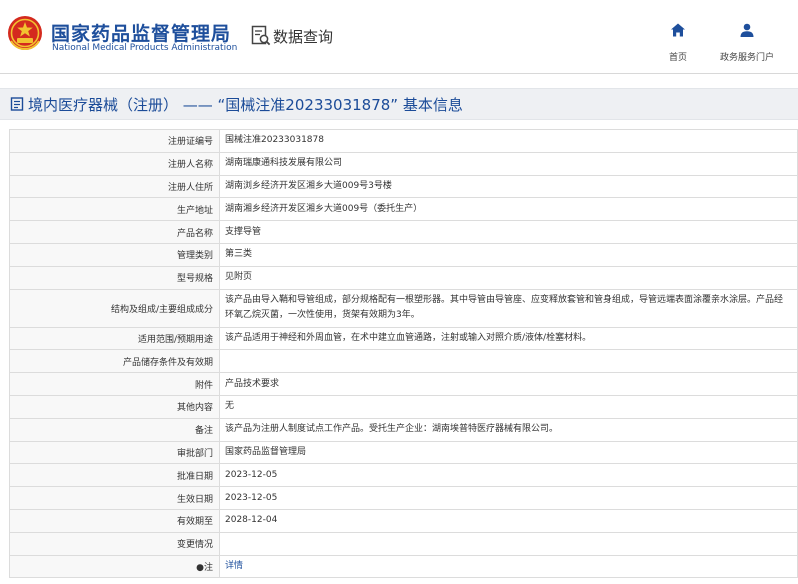 The height and width of the screenshot is (584, 798). I want to click on table-row: 注册人住所 湖南浏乡经济开发区湘乡大道009号3号楼, so click(403, 186).